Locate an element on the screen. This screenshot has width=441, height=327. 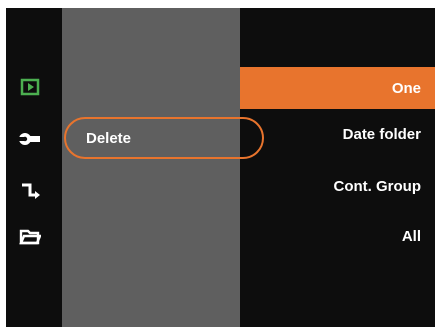
submenu-option-date-folder: Date folder is located at coordinates (337, 134).